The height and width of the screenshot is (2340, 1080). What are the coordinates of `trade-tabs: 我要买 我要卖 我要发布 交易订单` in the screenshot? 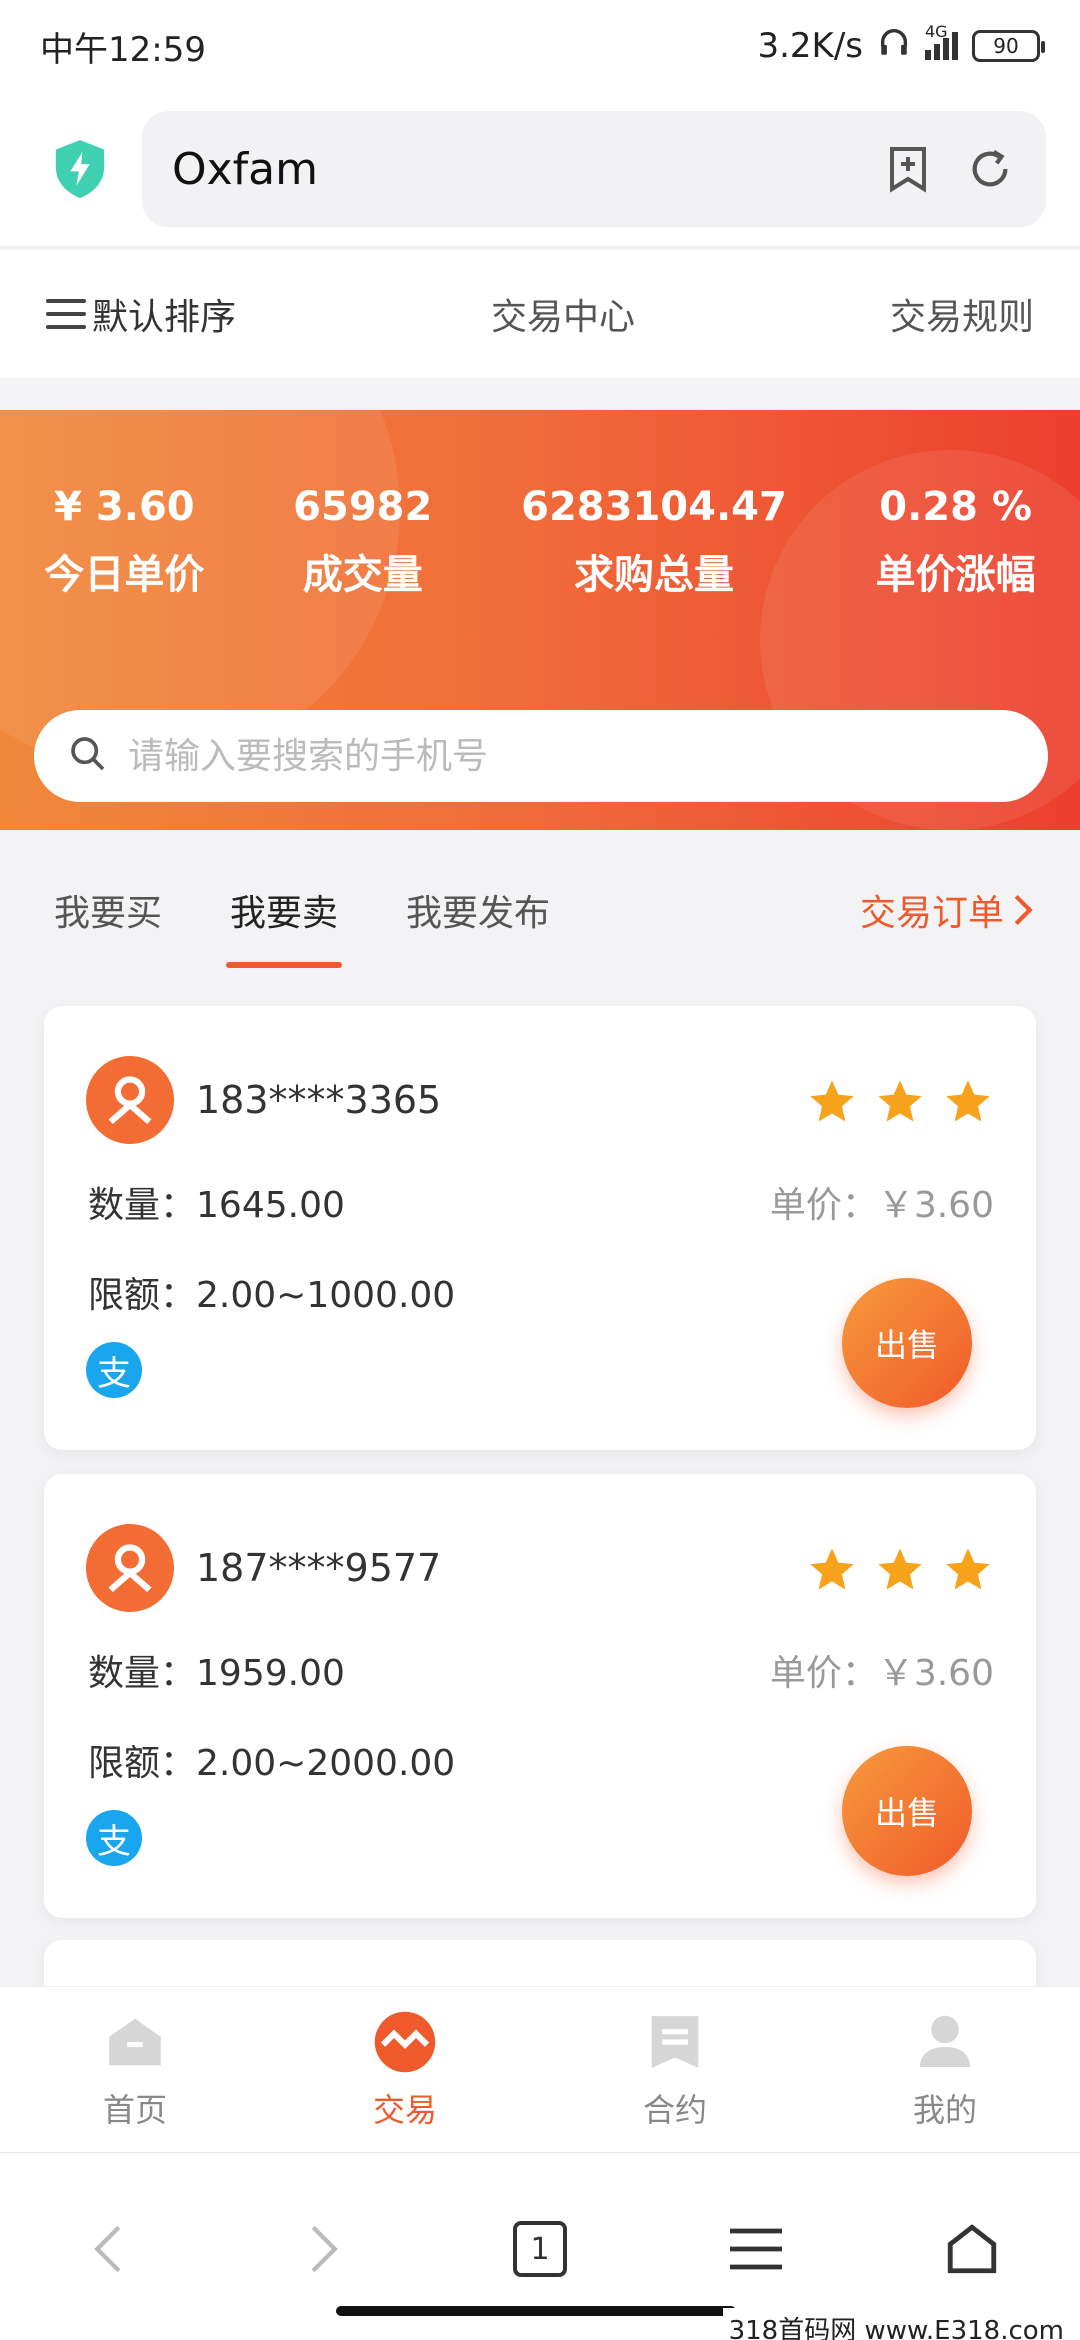 It's located at (540, 910).